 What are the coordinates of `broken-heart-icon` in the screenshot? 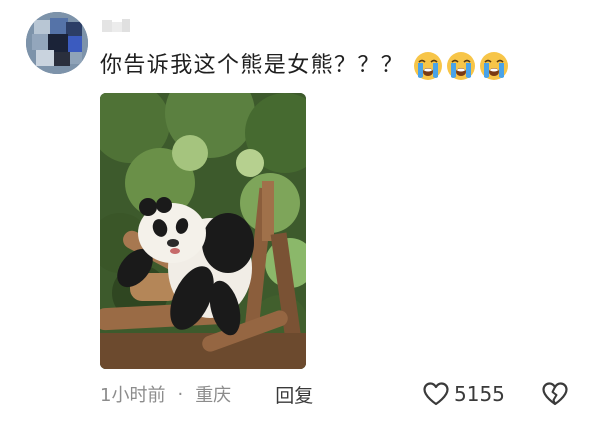 It's located at (555, 394).